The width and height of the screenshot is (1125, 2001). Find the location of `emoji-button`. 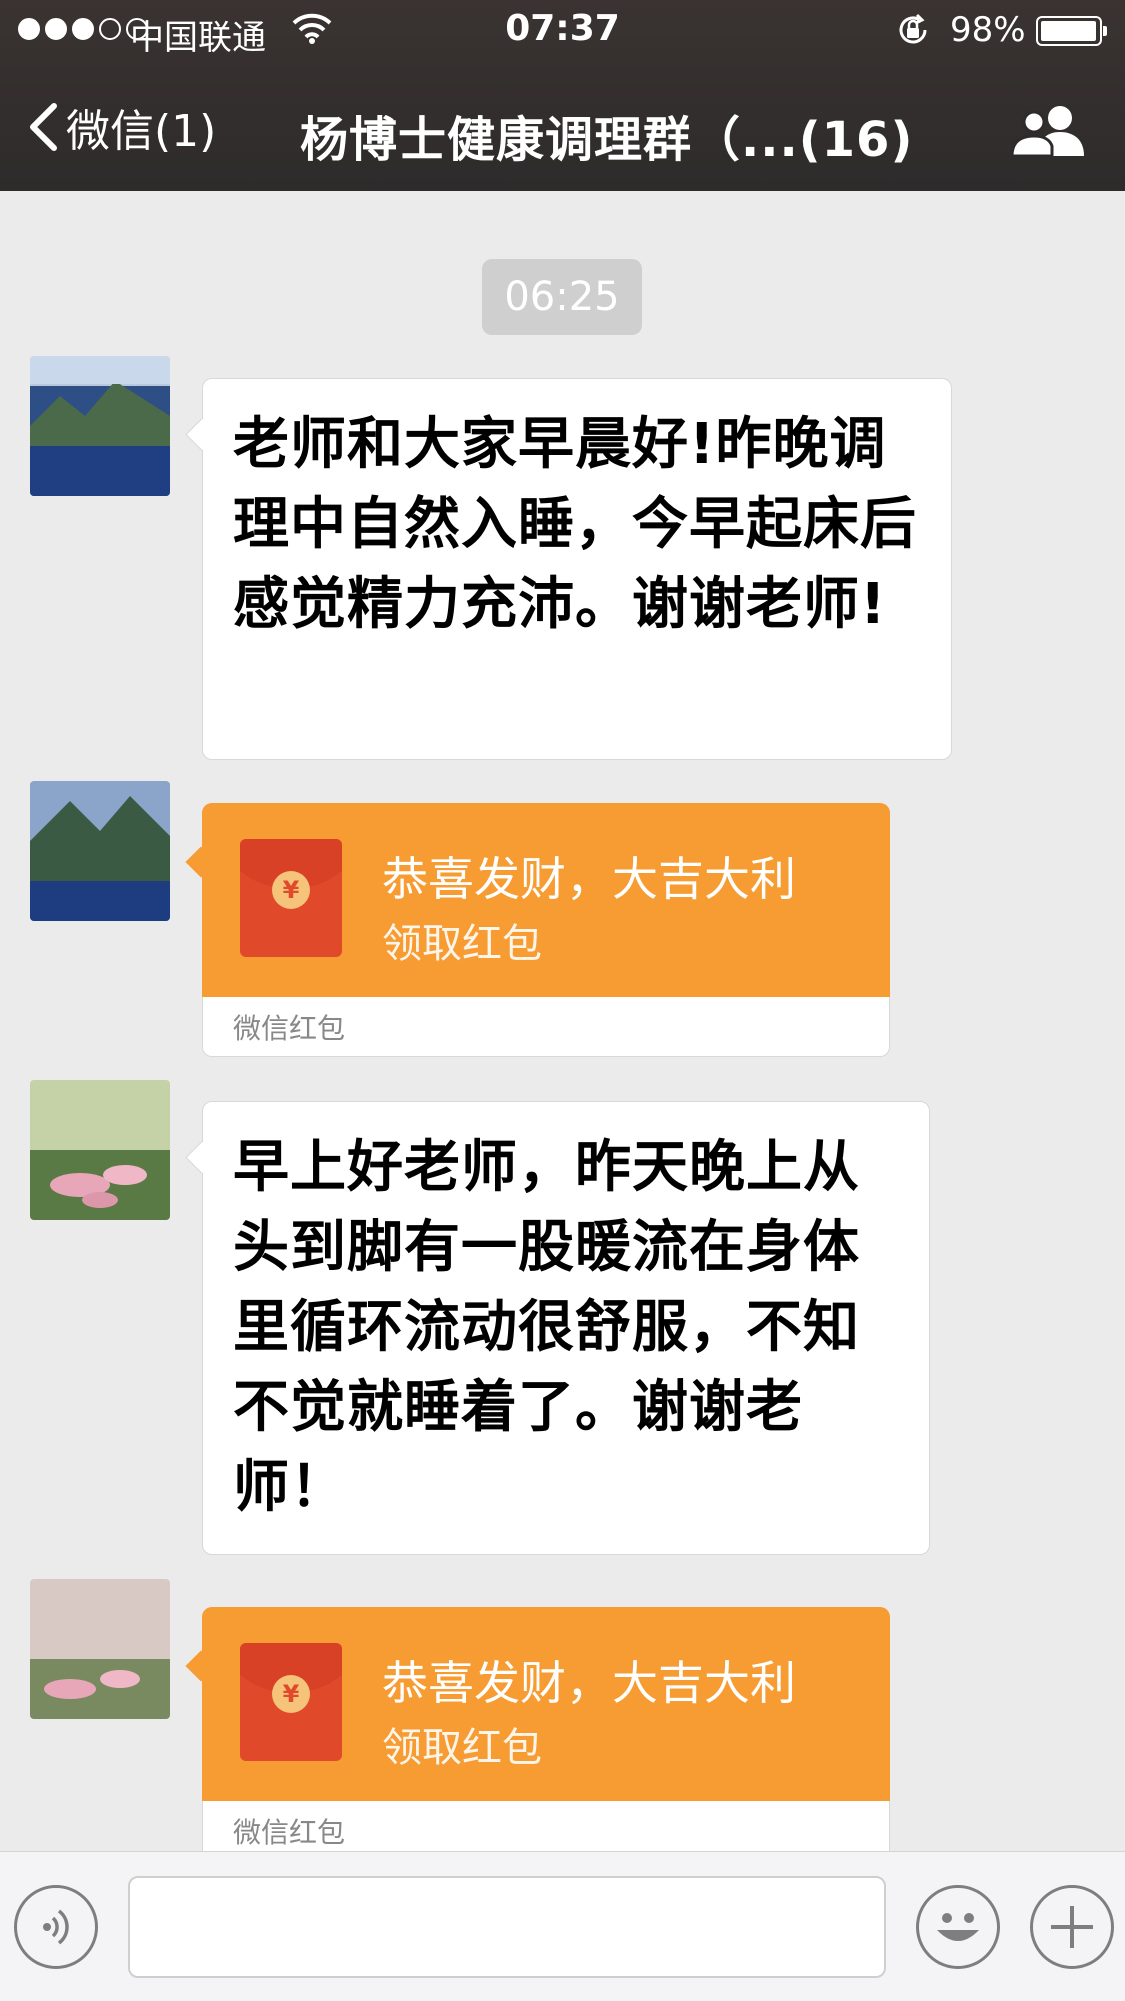

emoji-button is located at coordinates (958, 1927).